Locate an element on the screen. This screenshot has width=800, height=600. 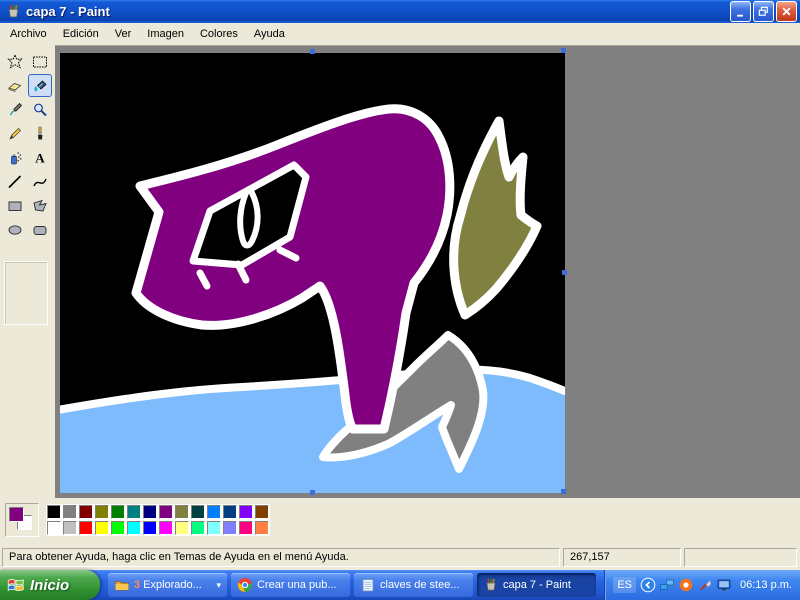
line-icon is located at coordinates (15, 182).